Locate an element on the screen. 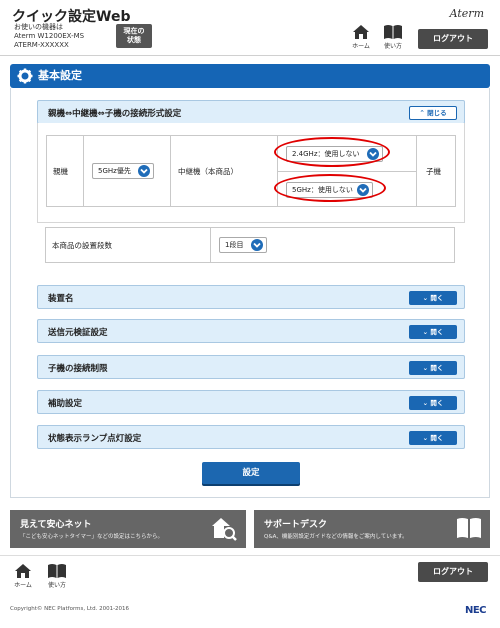 The height and width of the screenshot is (628, 500). repeater-5ghz-cell: 5GHz：使用しない is located at coordinates (347, 189).